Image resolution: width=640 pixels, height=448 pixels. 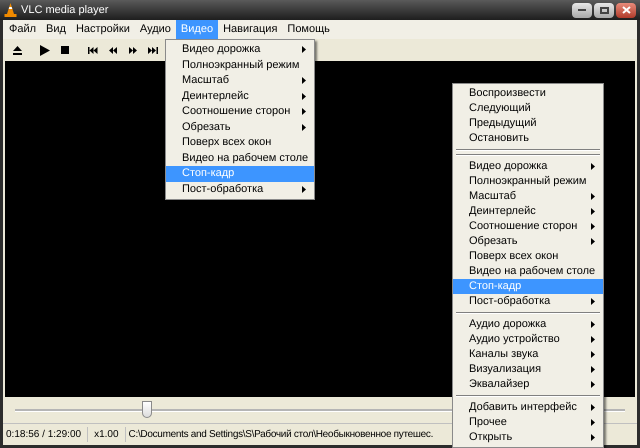 What do you see at coordinates (528, 324) in the screenshot?
I see `menu-item: Аудио дорожка` at bounding box center [528, 324].